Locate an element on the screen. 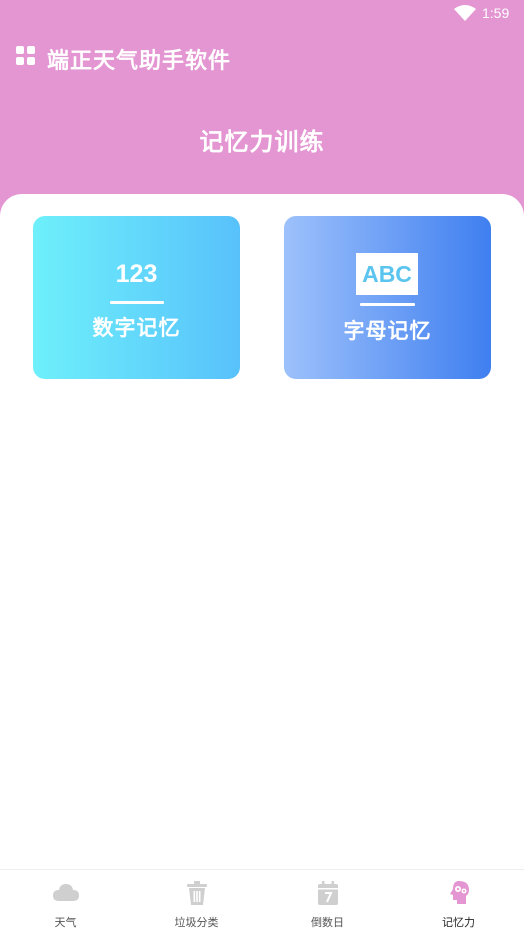  cloud-icon is located at coordinates (66, 892).